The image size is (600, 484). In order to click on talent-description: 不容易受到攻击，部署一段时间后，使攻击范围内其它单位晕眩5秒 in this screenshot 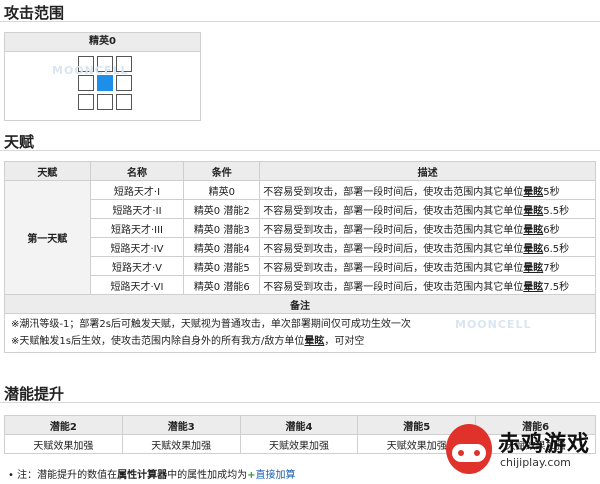, I will do `click(427, 190)`.